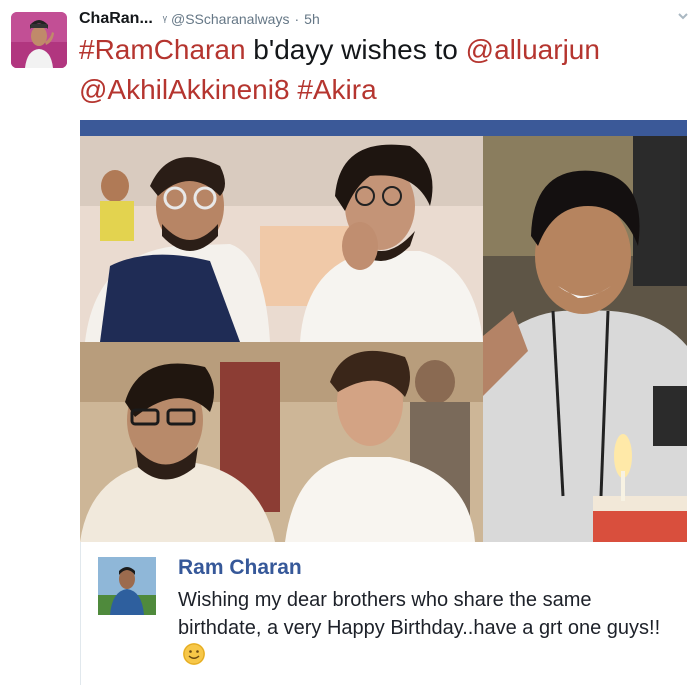 The width and height of the screenshot is (700, 685). I want to click on user-avatar, so click(39, 40).